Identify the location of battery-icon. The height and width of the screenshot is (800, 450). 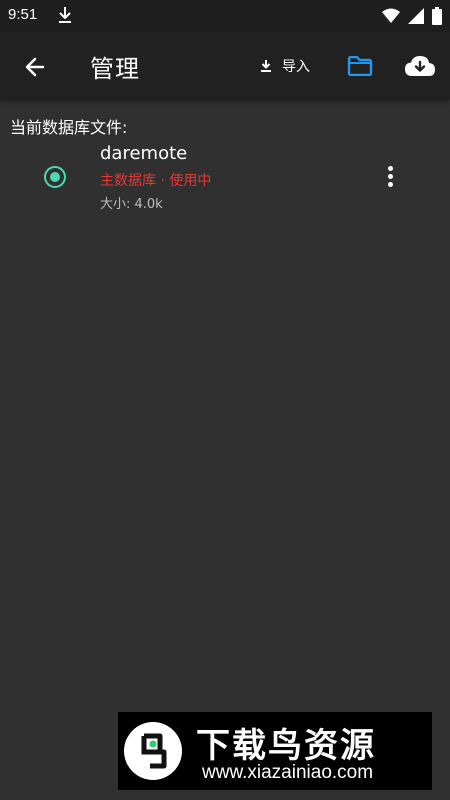
(437, 16).